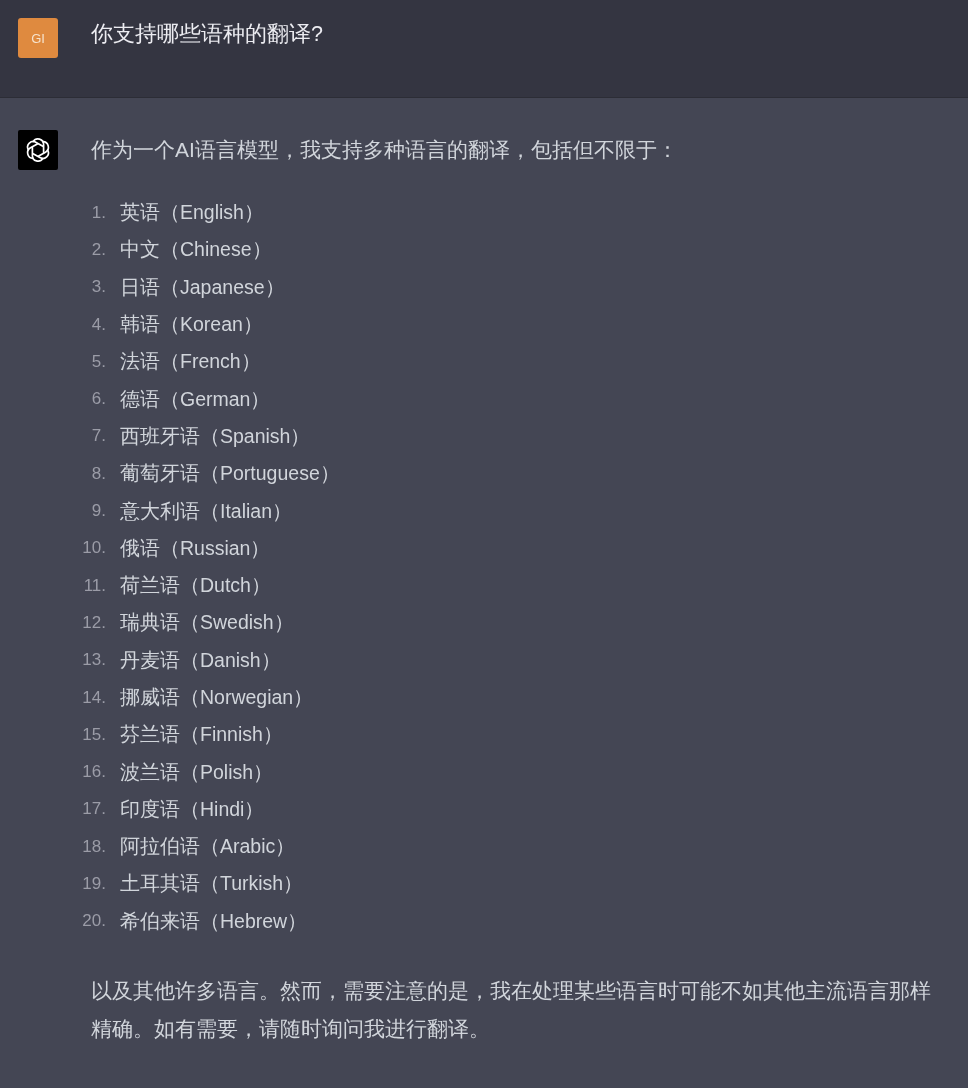  What do you see at coordinates (207, 34) in the screenshot?
I see `user-message-text: 你支持哪些语种的翻译?` at bounding box center [207, 34].